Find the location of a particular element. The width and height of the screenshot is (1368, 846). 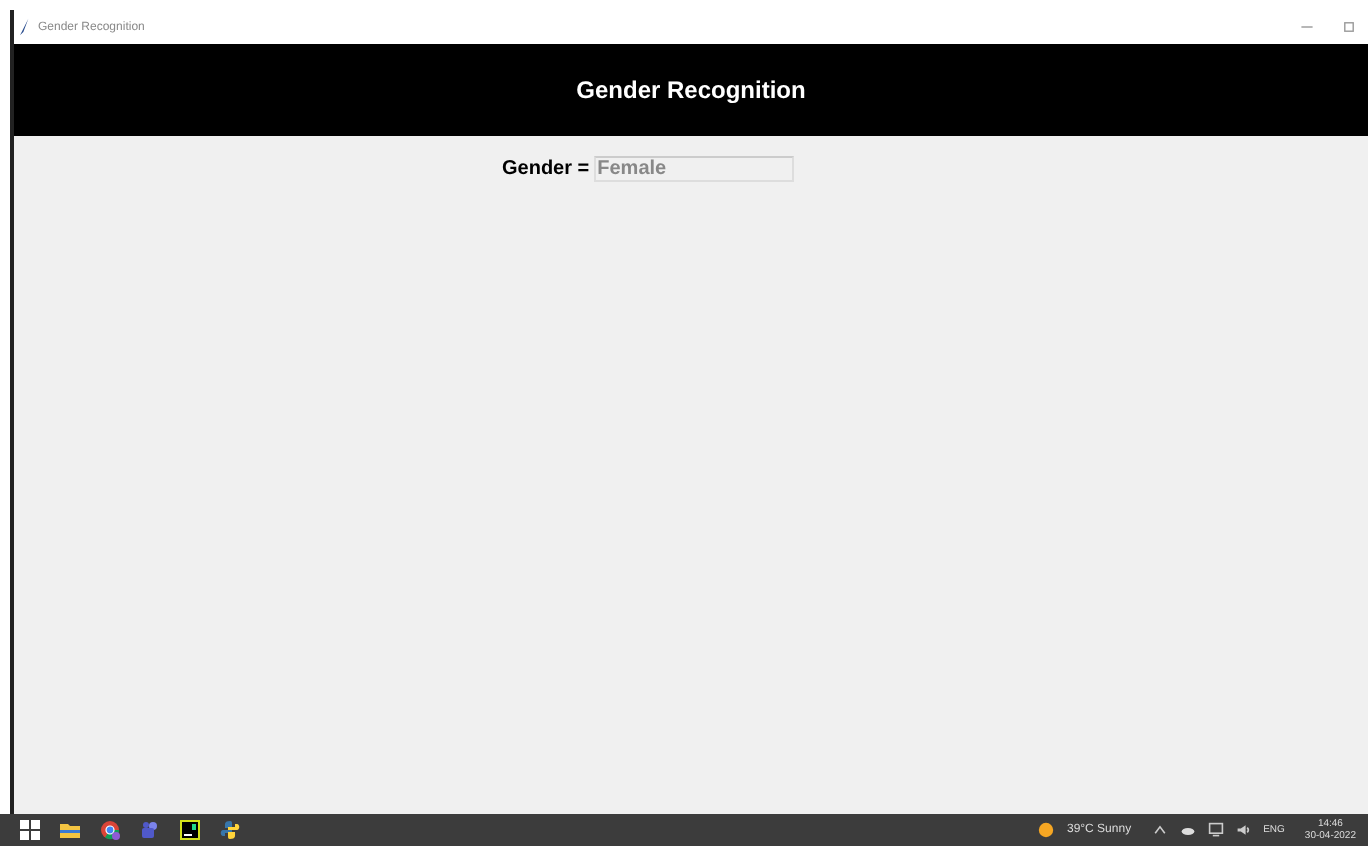

people-icon is located at coordinates (150, 830).